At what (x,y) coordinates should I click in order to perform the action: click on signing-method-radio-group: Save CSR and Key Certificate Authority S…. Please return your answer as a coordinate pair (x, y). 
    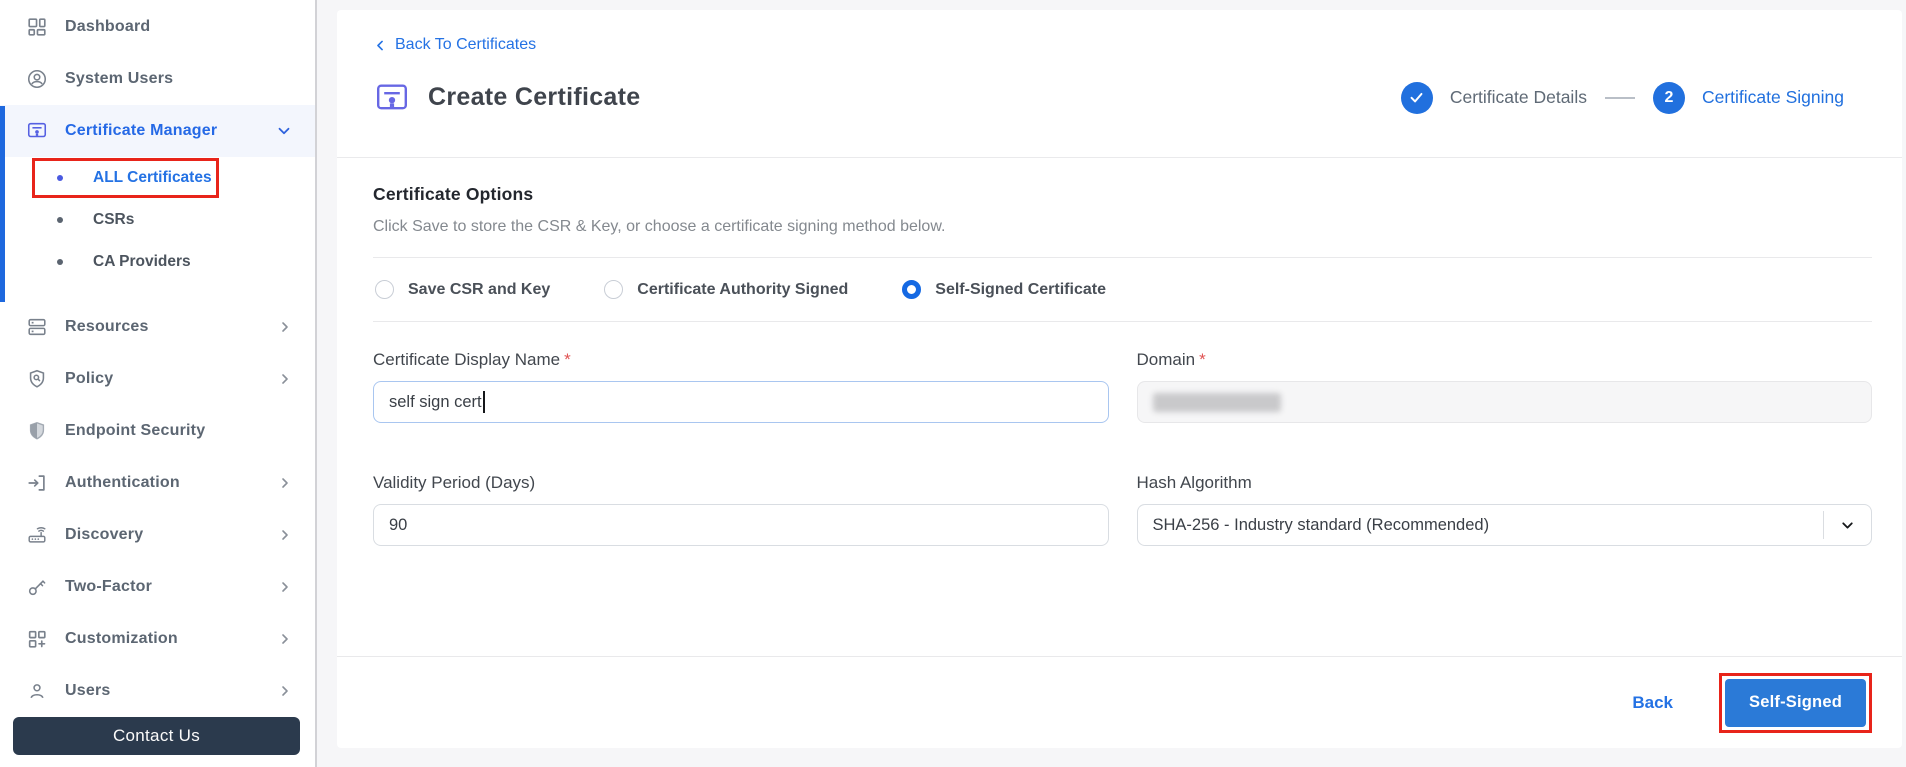
    Looking at the image, I should click on (1122, 289).